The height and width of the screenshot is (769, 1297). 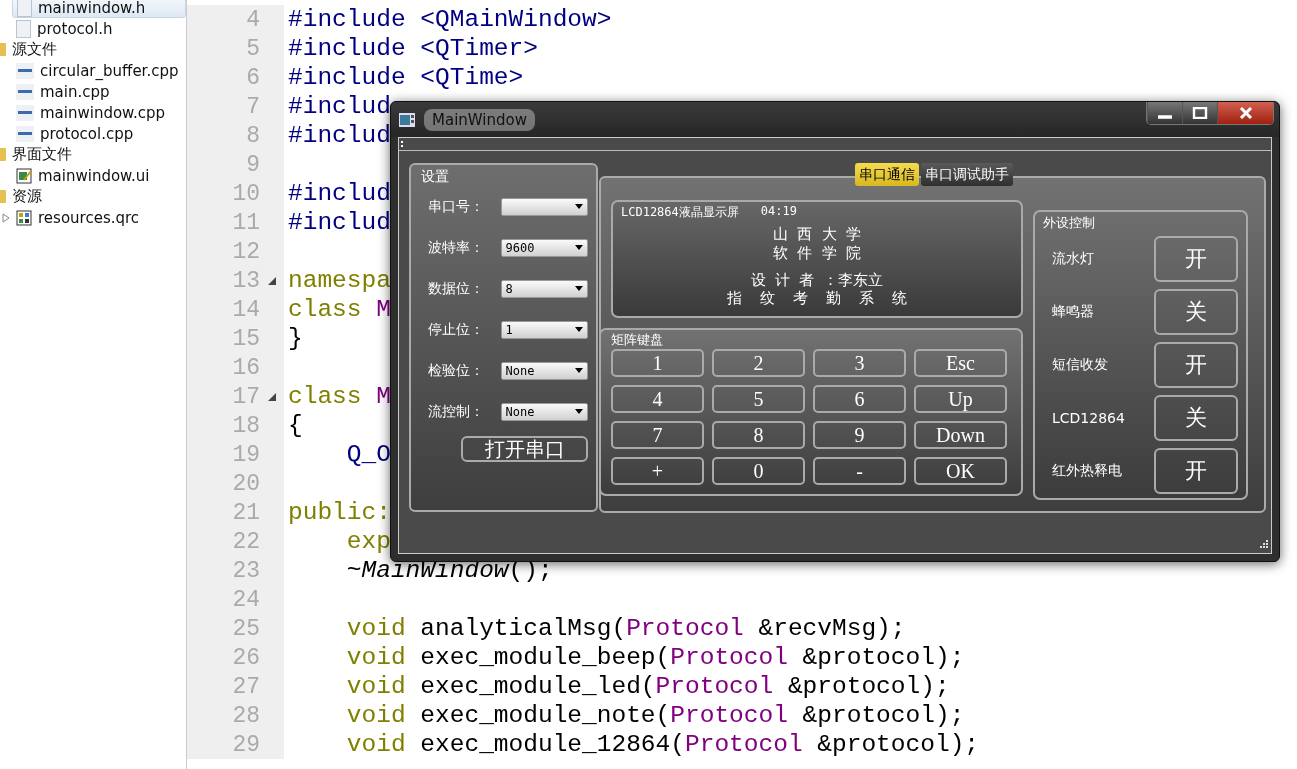 I want to click on window-title: MainWindow, so click(x=479, y=119).